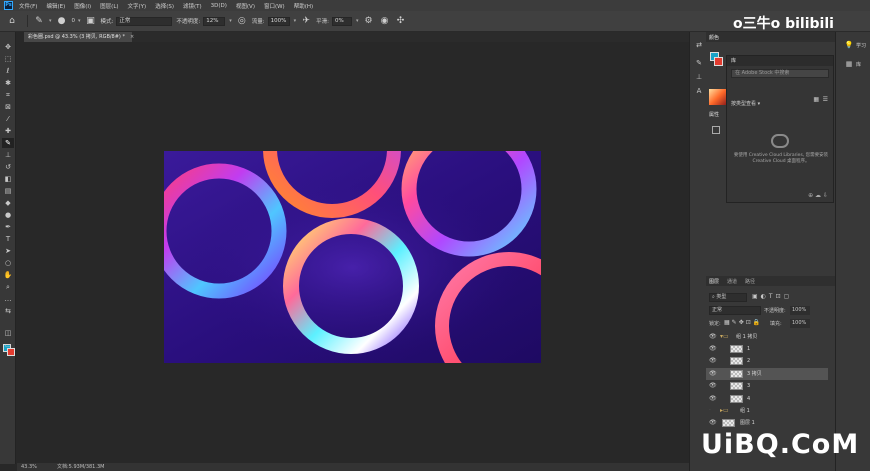 The width and height of the screenshot is (870, 471). I want to click on layer-row: 👁 4, so click(767, 399).